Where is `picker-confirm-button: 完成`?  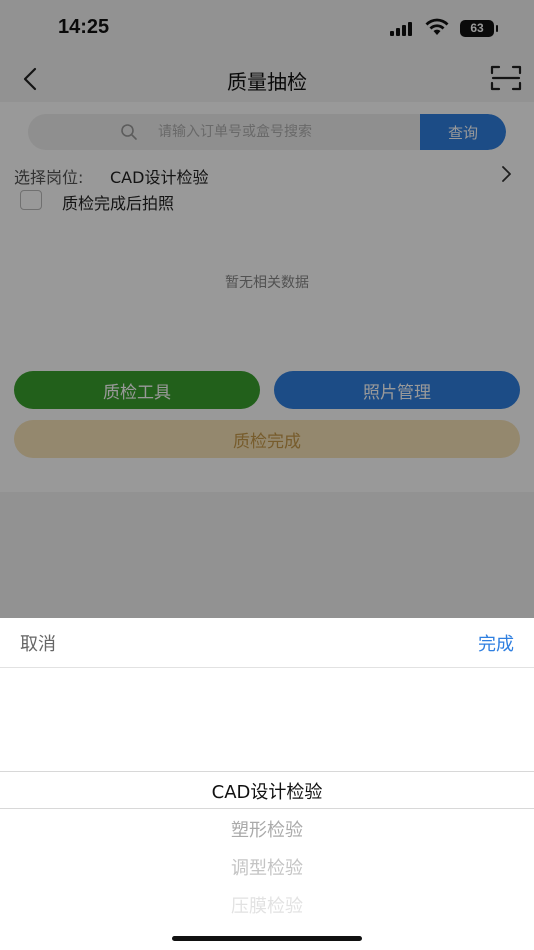 picker-confirm-button: 完成 is located at coordinates (496, 643).